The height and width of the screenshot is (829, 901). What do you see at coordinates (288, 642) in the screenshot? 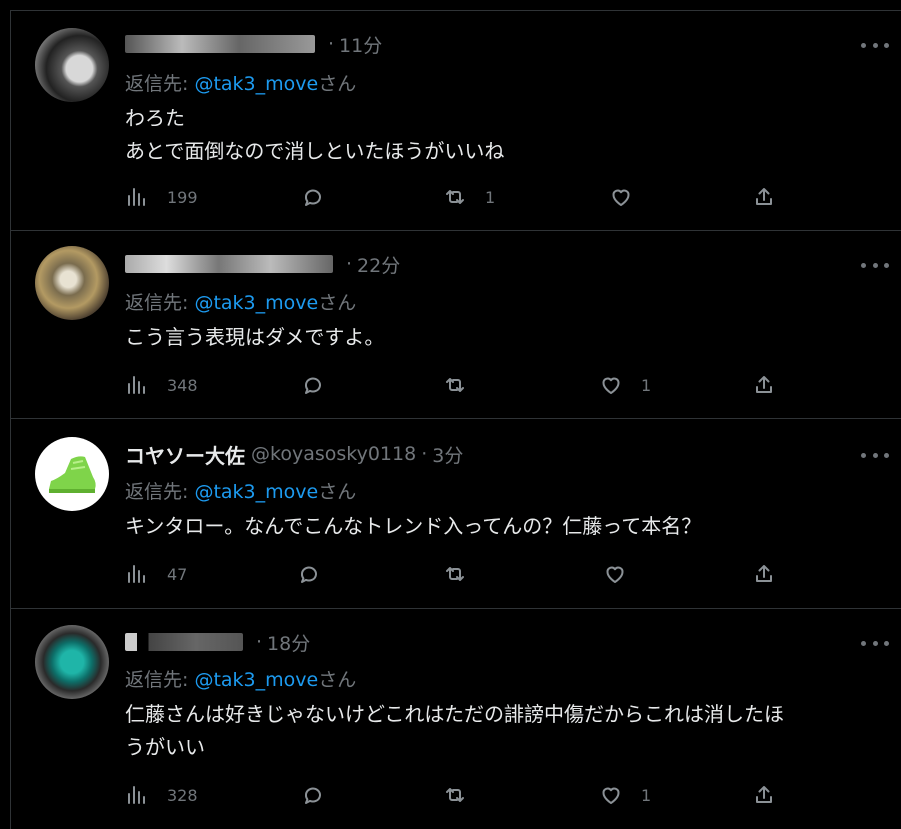
I see `timestamp: 18分` at bounding box center [288, 642].